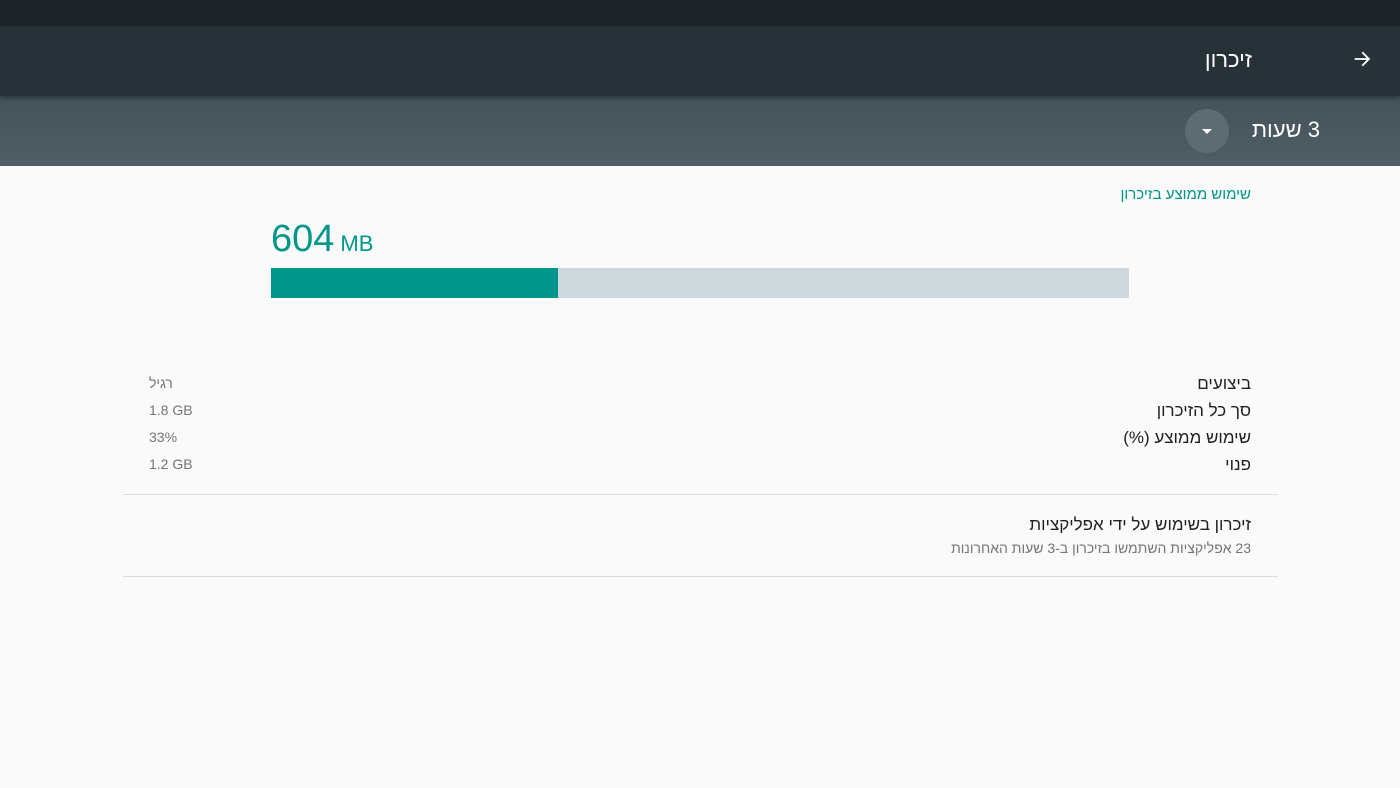  Describe the element at coordinates (700, 283) in the screenshot. I see `usage-progress-bar` at that location.